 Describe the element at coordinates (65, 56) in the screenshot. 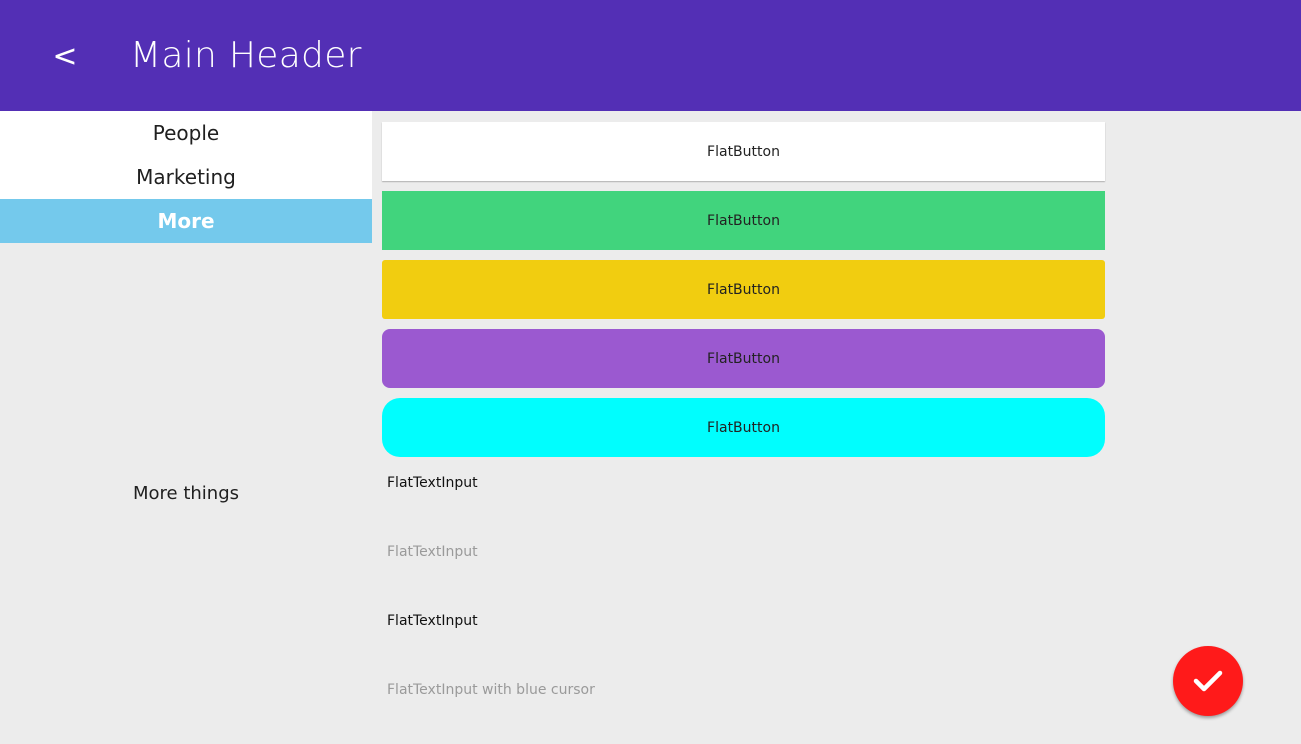

I see `back-button: <` at that location.